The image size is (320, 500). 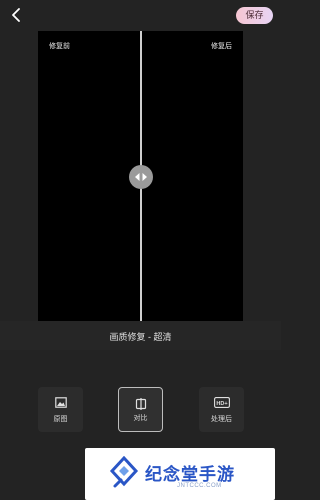 What do you see at coordinates (60, 409) in the screenshot?
I see `original-button: 原图` at bounding box center [60, 409].